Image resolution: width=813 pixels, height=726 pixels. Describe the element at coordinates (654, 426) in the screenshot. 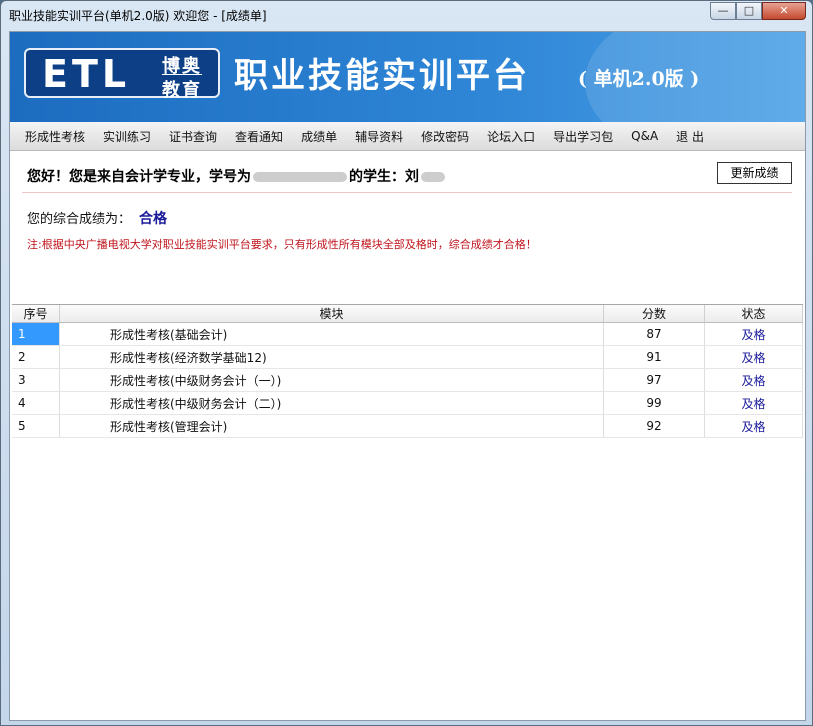

I see `cell-score: 92` at that location.